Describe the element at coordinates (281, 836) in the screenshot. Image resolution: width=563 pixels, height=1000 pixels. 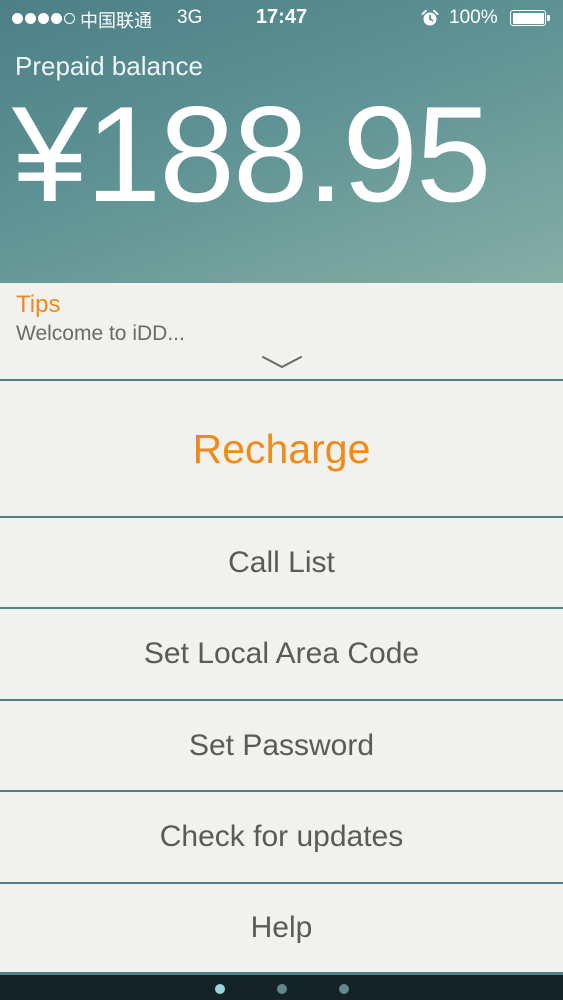
I see `check-for-updates-button: Check for updates` at that location.